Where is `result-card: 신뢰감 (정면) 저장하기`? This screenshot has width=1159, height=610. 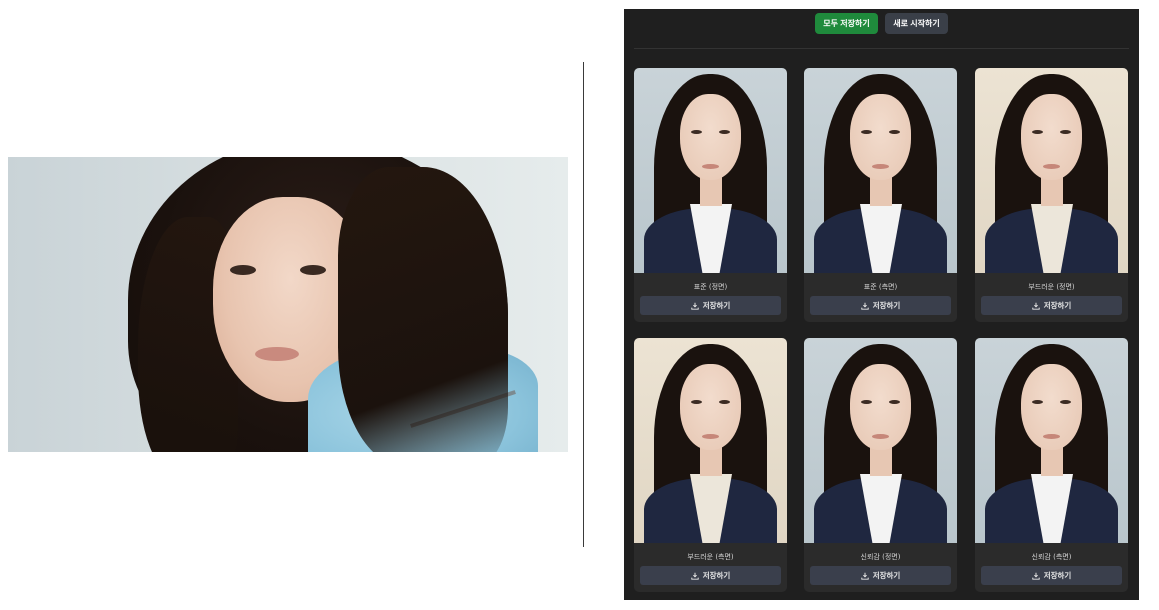 result-card: 신뢰감 (정면) 저장하기 is located at coordinates (880, 465).